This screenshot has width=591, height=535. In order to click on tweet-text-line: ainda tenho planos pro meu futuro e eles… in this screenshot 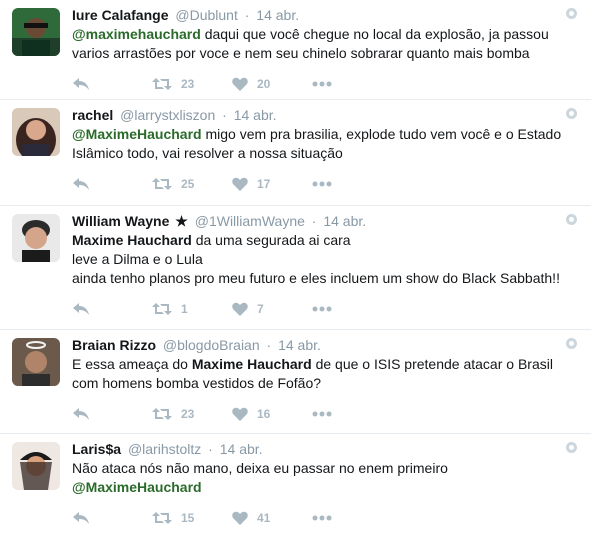, I will do `click(316, 278)`.